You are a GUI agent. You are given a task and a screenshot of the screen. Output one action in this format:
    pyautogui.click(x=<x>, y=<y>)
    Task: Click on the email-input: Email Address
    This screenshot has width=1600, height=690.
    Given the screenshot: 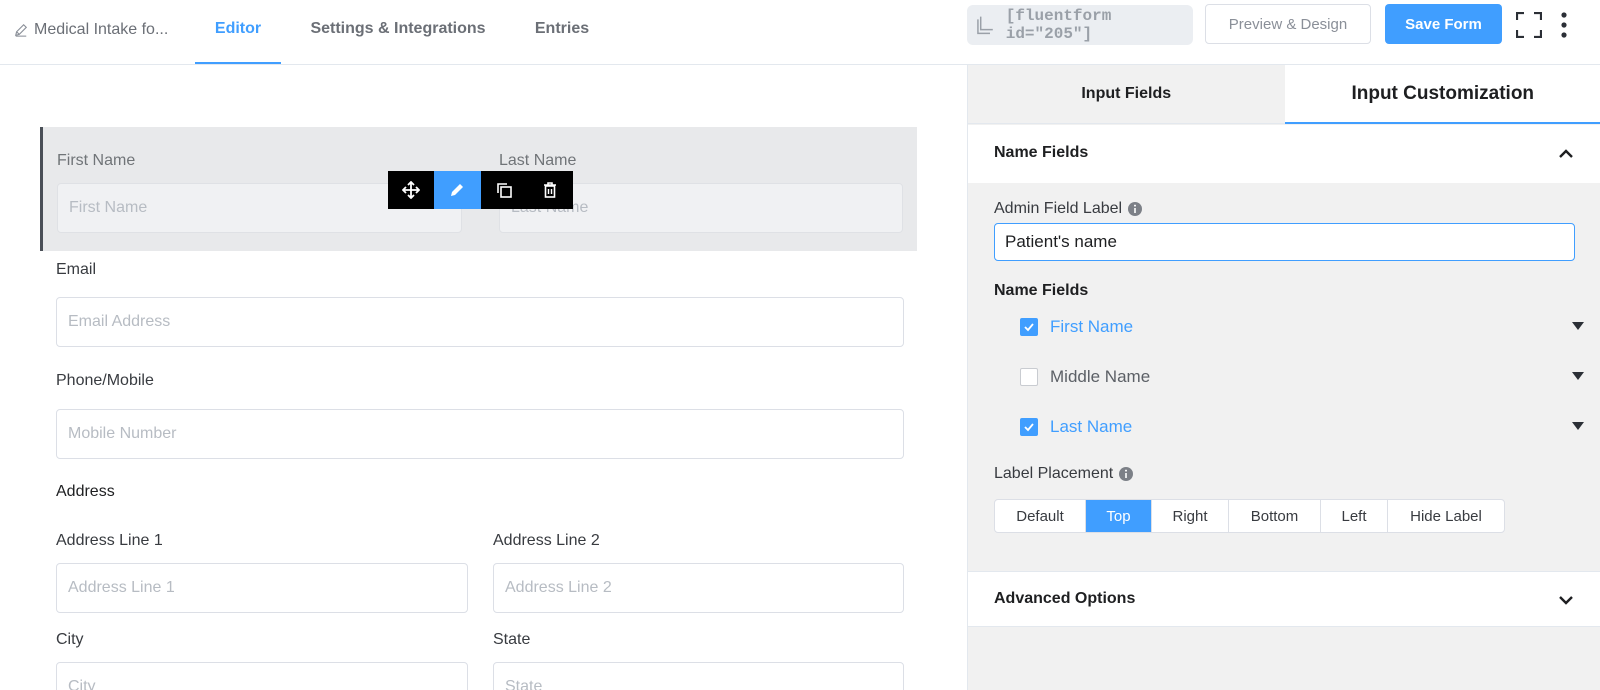 What is the action you would take?
    pyautogui.click(x=480, y=322)
    